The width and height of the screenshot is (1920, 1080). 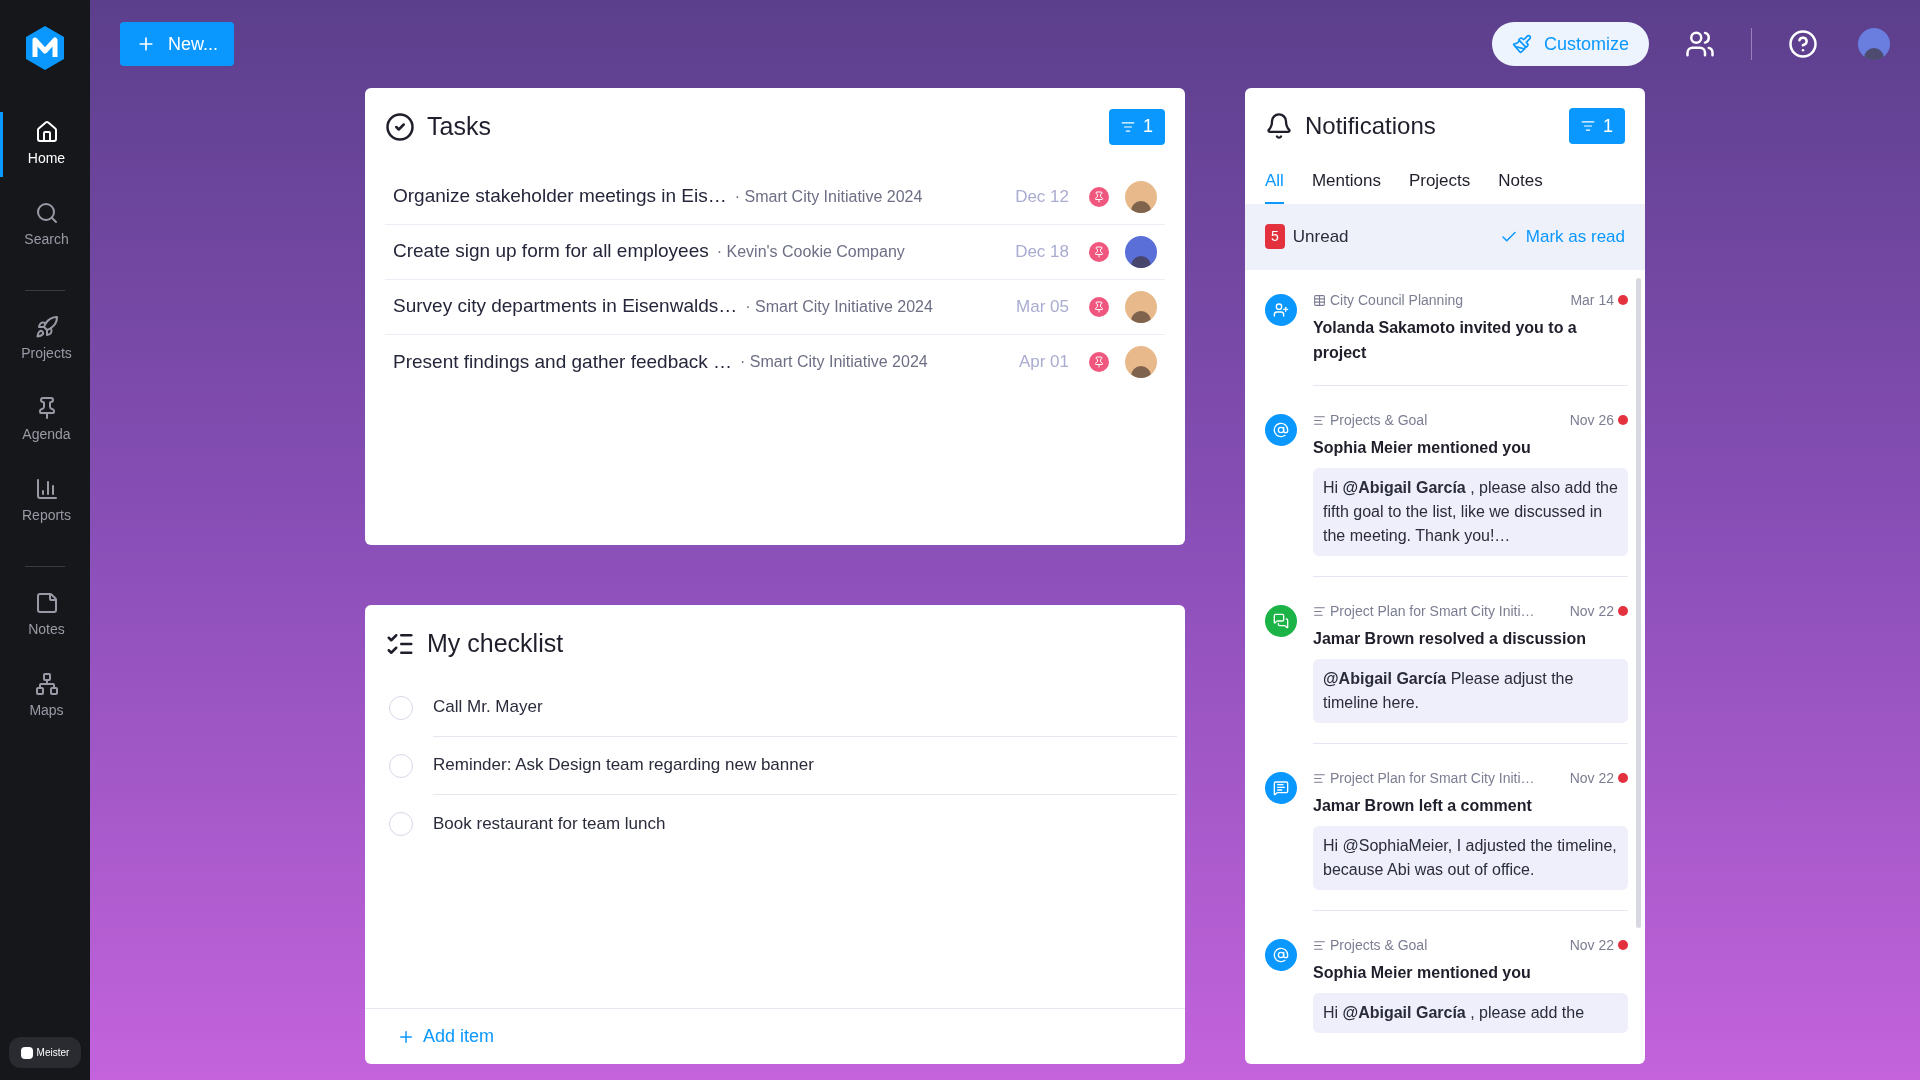 What do you see at coordinates (45, 339) in the screenshot?
I see `nav-item: Projects` at bounding box center [45, 339].